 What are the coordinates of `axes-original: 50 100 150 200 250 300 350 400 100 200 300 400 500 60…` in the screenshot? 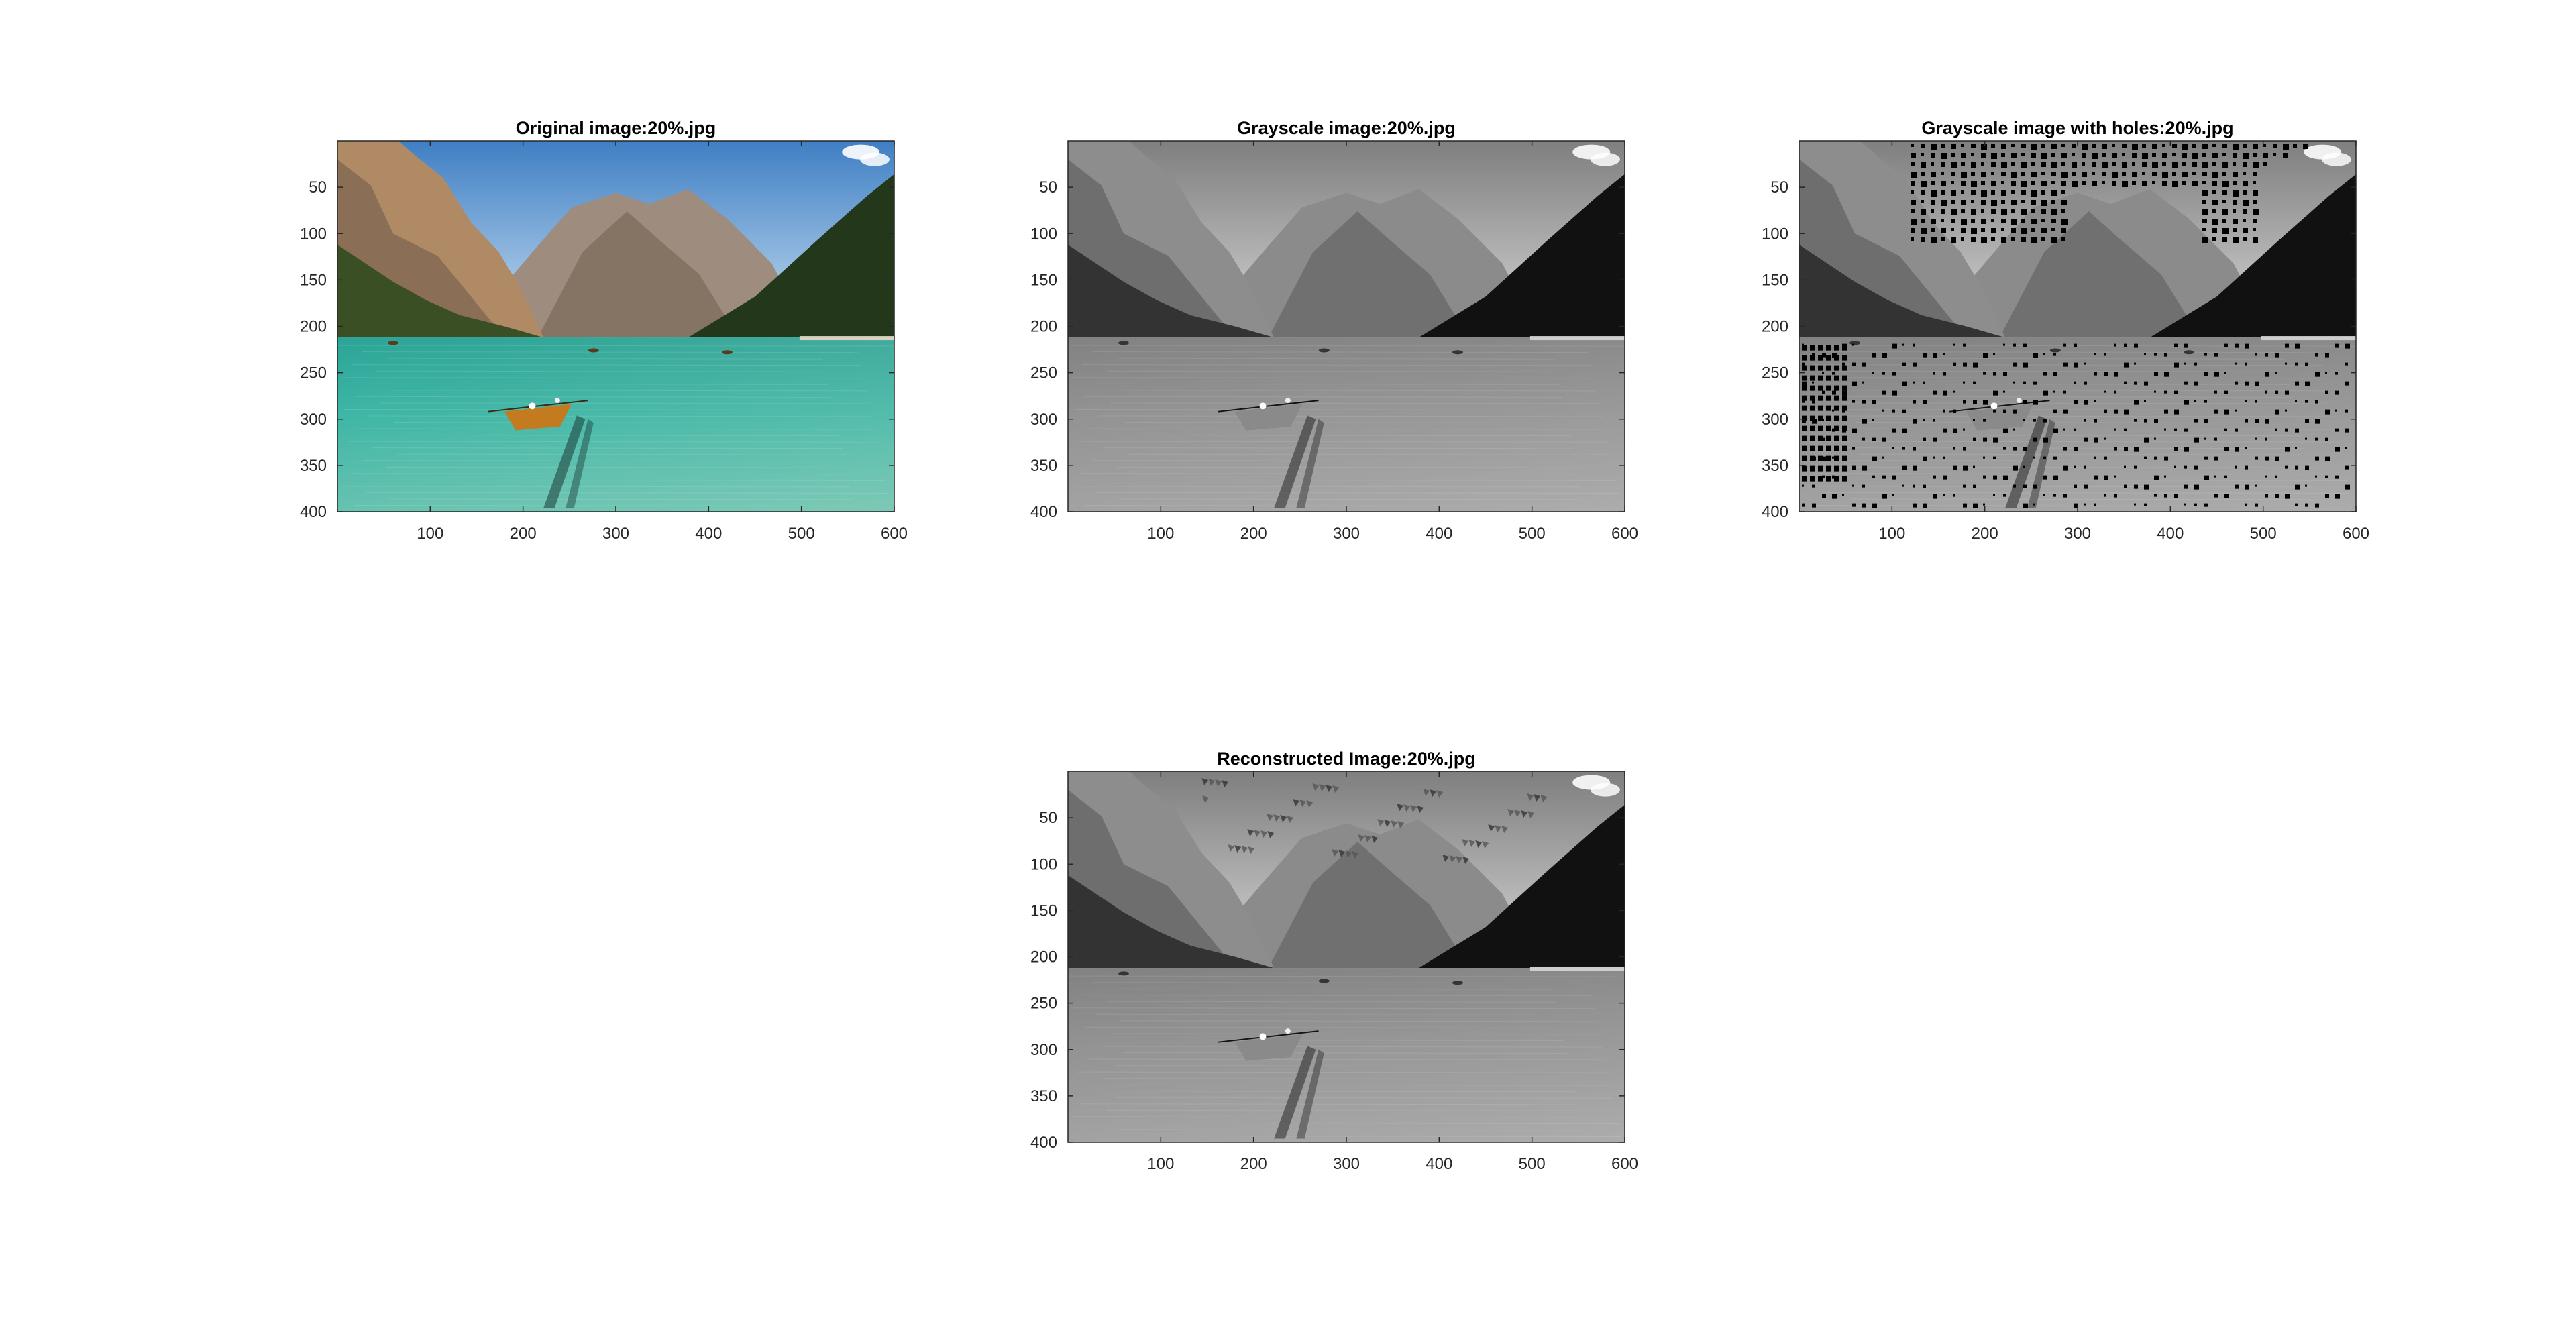 It's located at (604, 341).